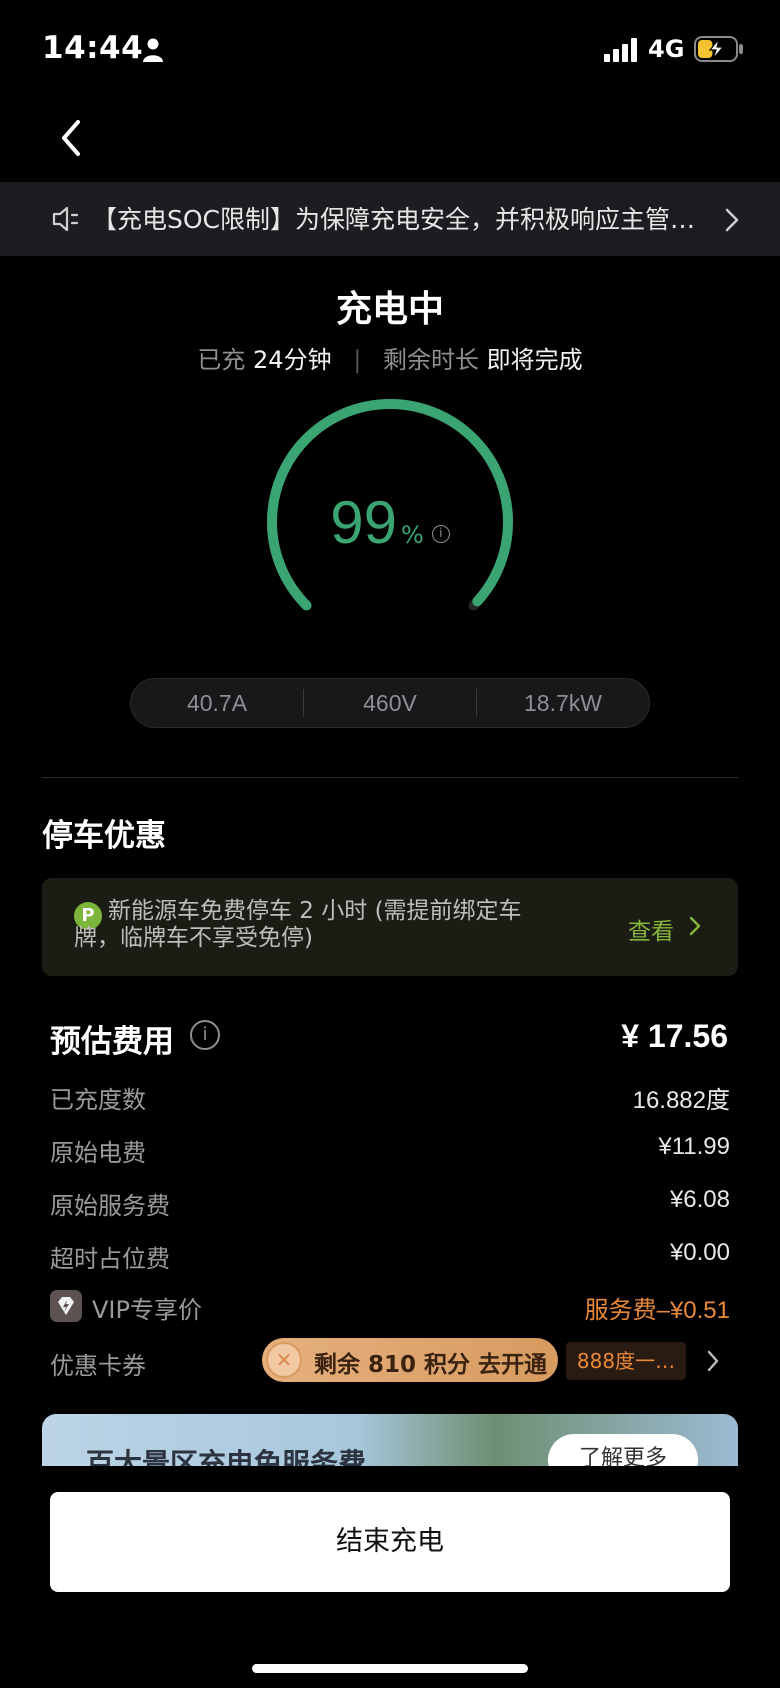 This screenshot has width=780, height=1688. I want to click on voltage-value: 460V, so click(390, 702).